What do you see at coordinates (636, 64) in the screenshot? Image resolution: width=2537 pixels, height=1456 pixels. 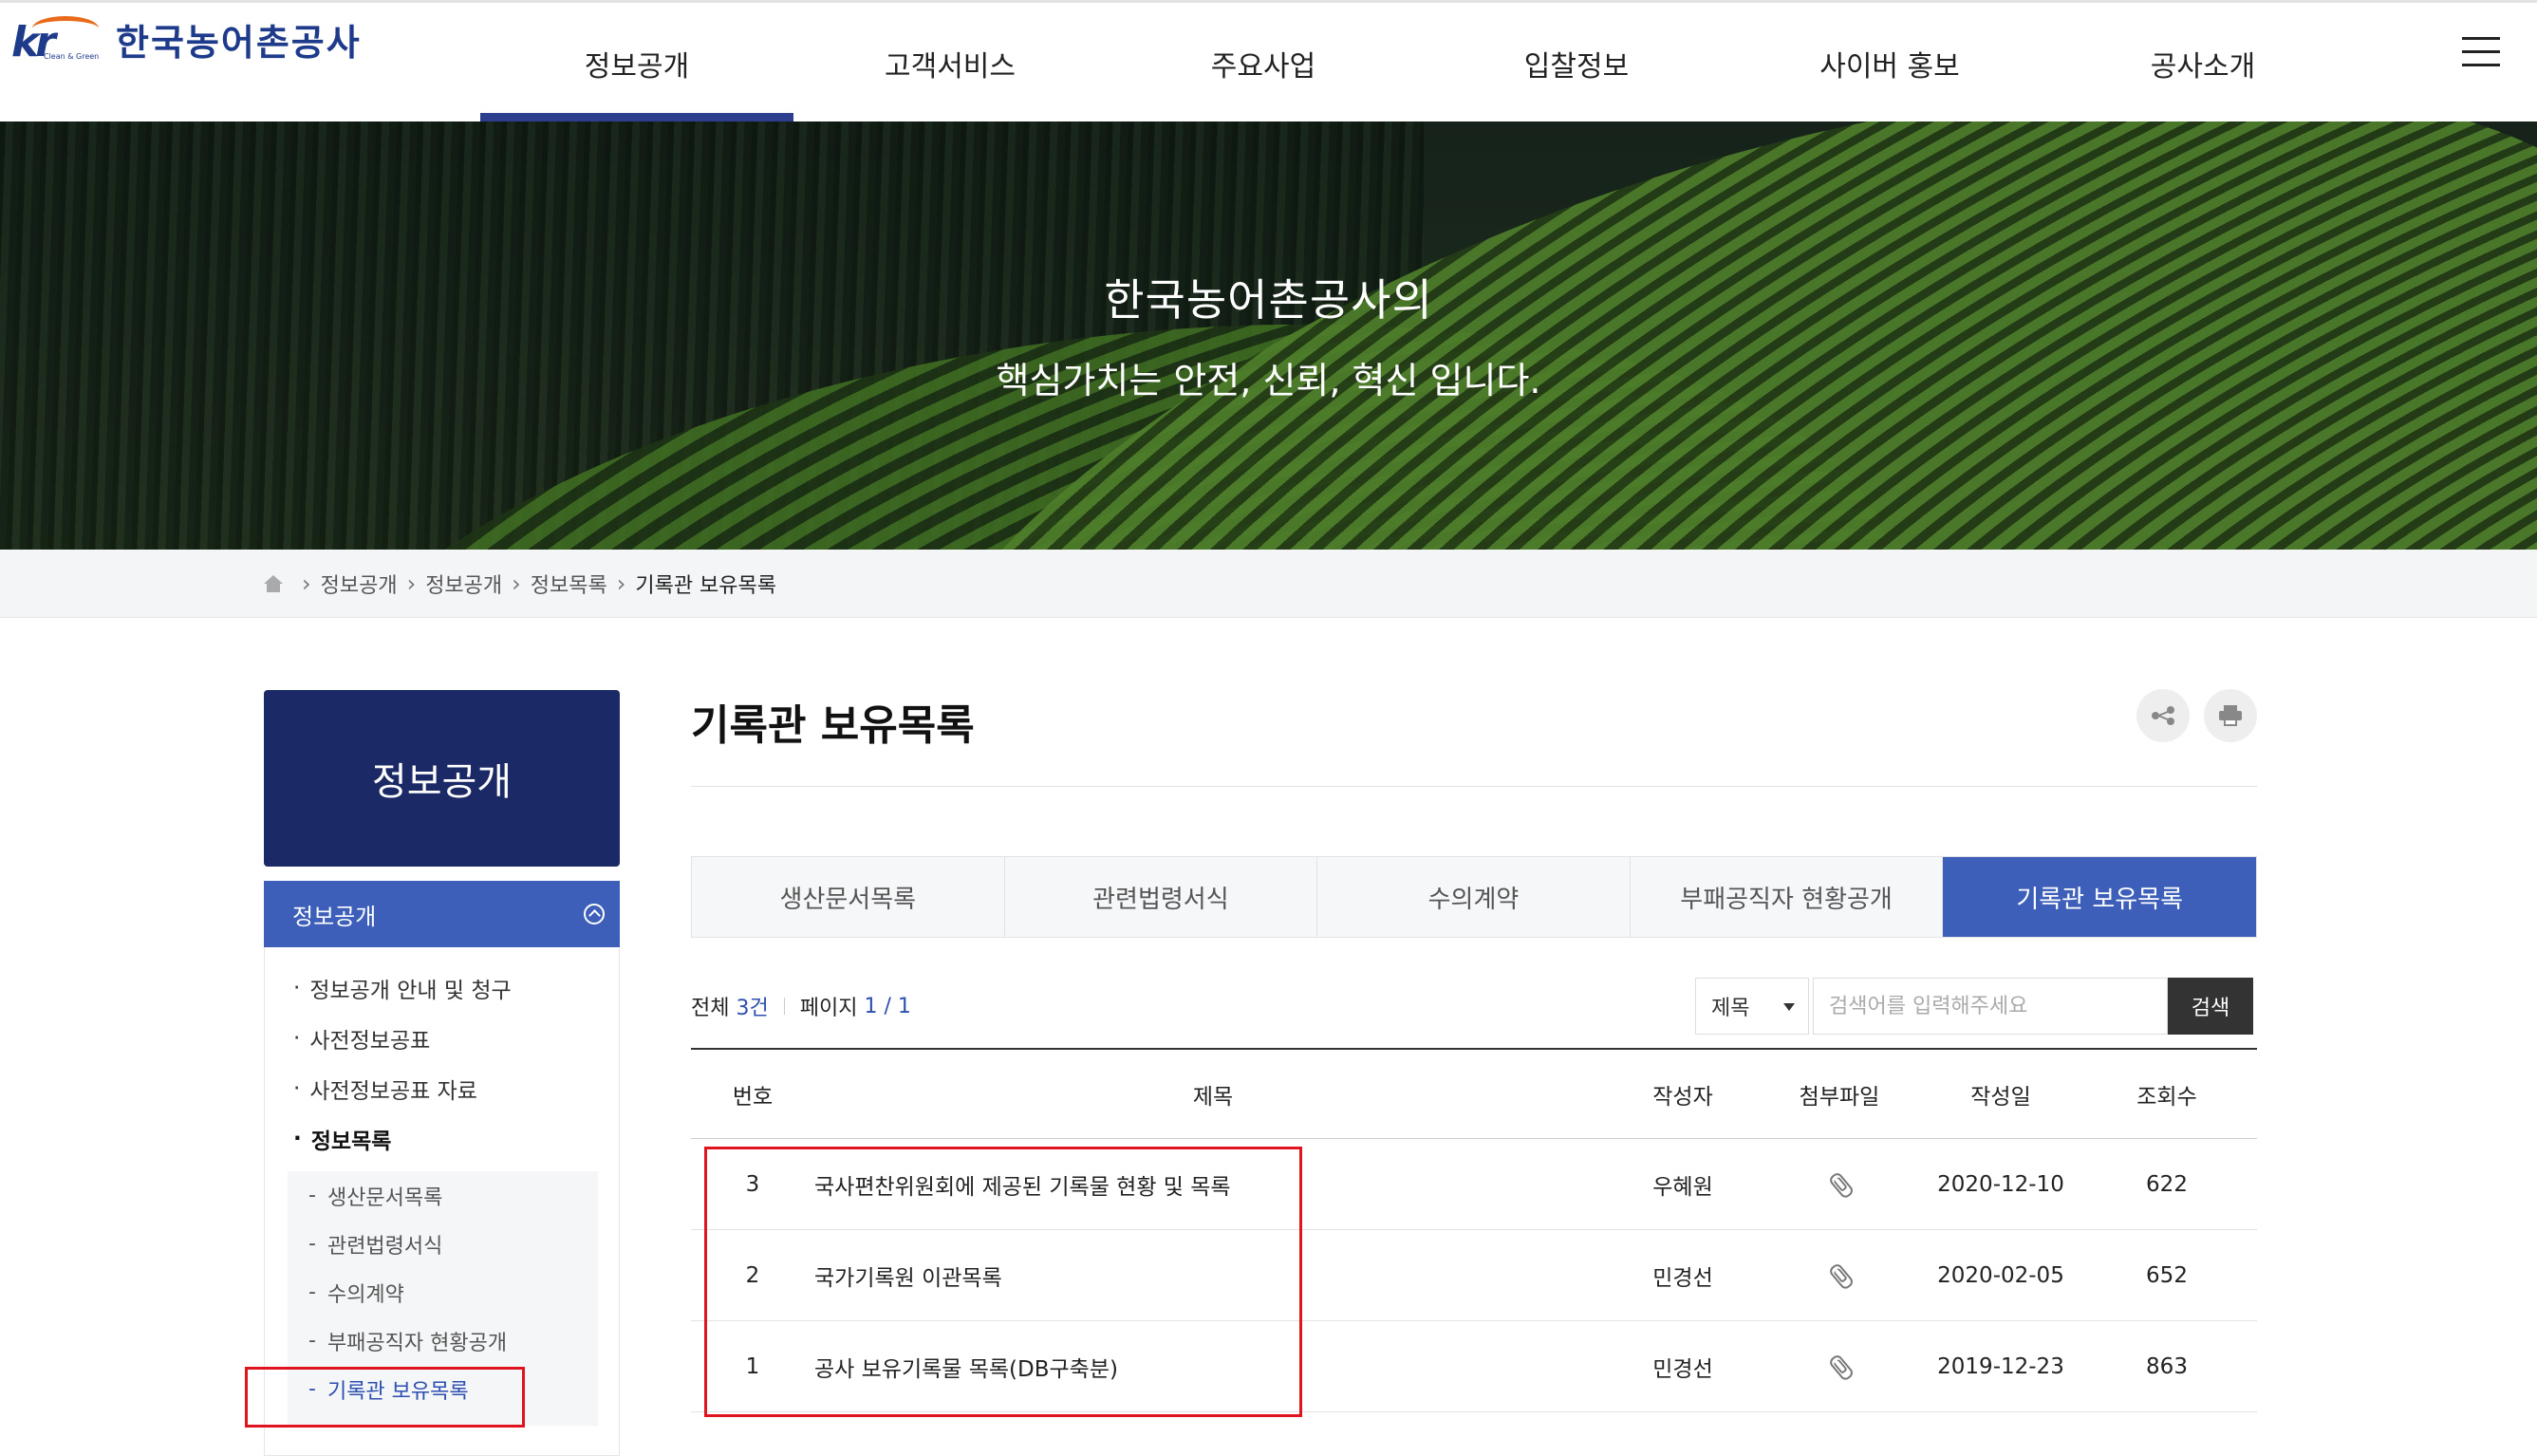 I see `nav-item-info-disclosure: 정보공개` at bounding box center [636, 64].